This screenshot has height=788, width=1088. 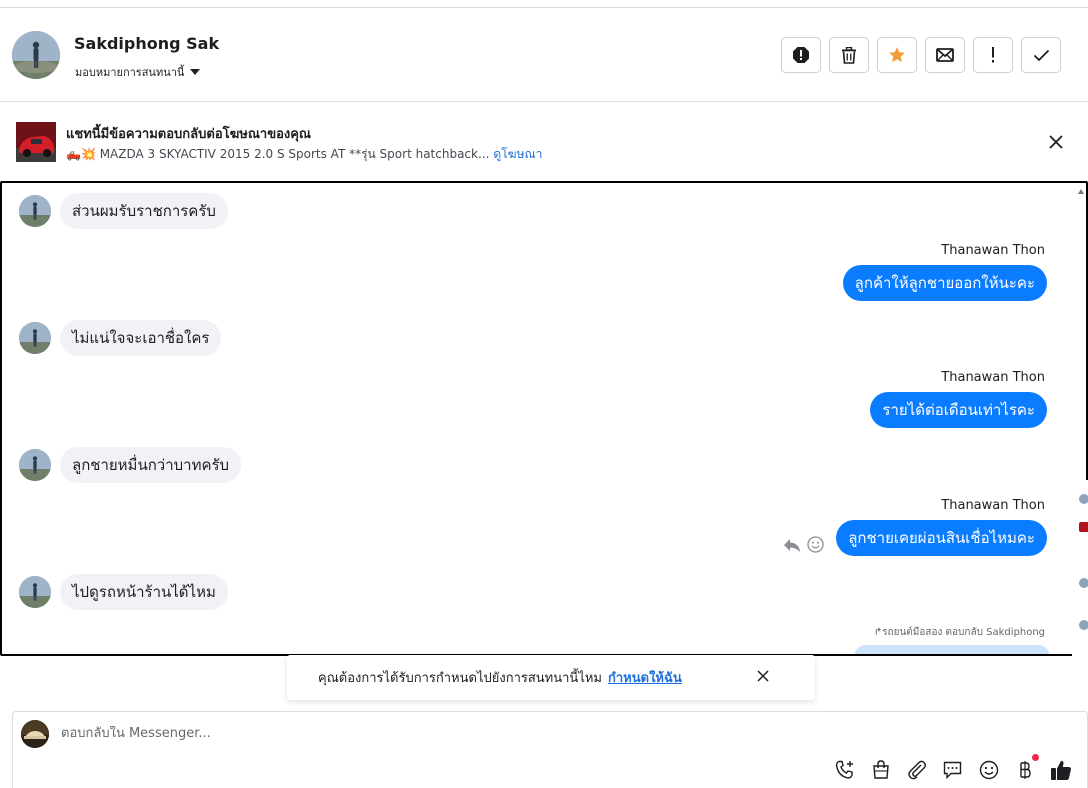 I want to click on partial-outgoing-bubble, so click(x=952, y=649).